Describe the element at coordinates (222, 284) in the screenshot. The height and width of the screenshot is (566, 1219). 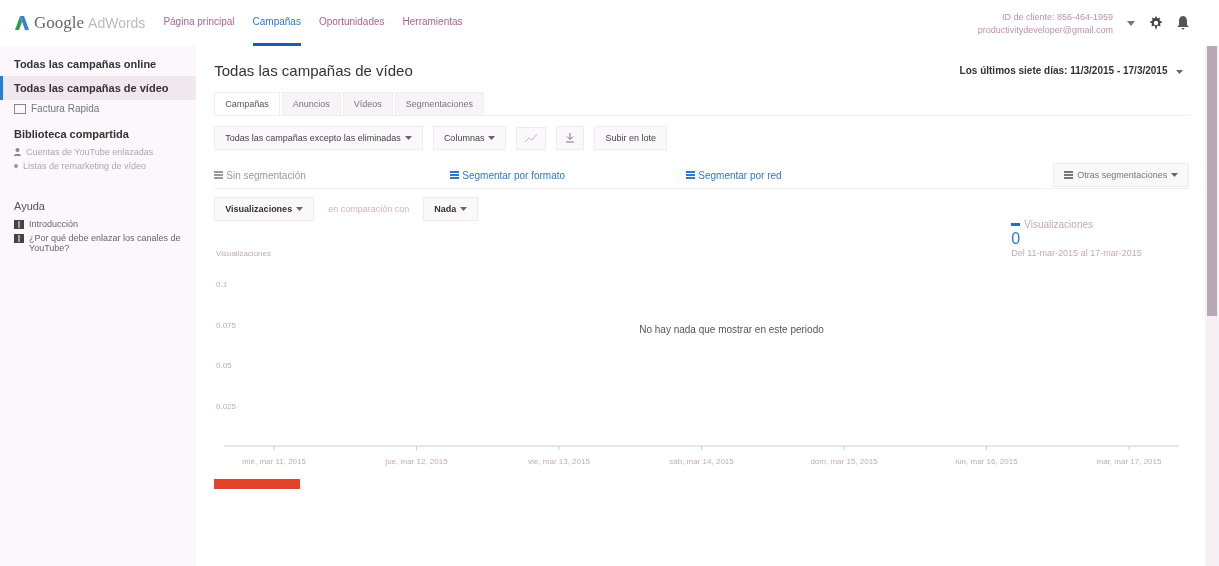
I see `tick-label: 0.1` at that location.